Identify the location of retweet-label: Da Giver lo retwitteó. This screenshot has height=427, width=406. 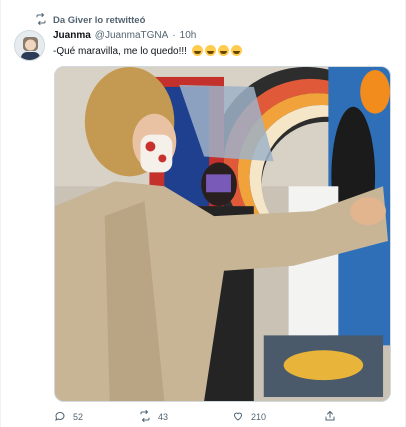
(99, 20).